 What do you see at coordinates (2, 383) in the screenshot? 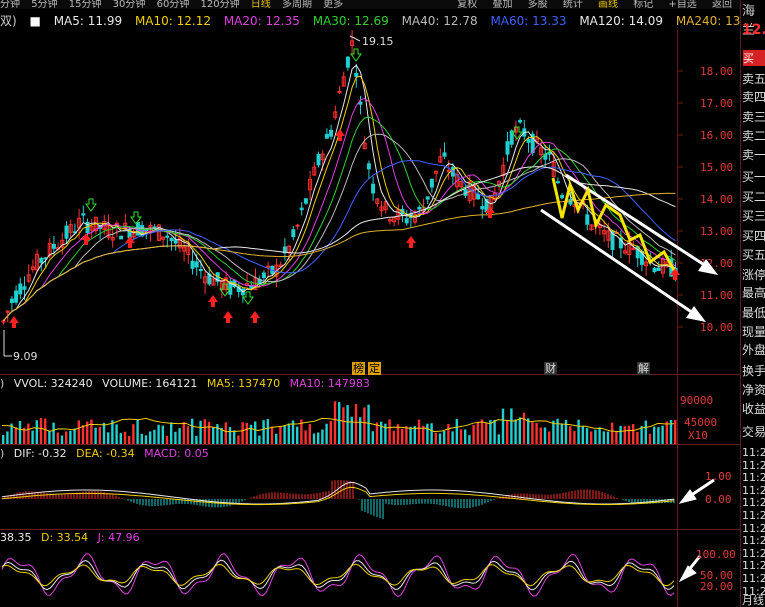
I see `volume-legend-prefix: )` at bounding box center [2, 383].